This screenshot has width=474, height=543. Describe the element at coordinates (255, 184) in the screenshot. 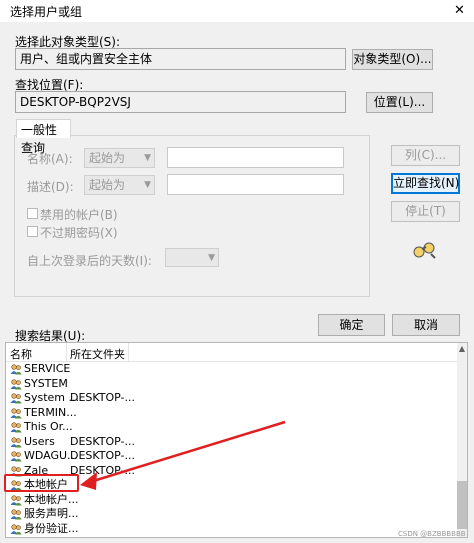

I see `description-input` at that location.